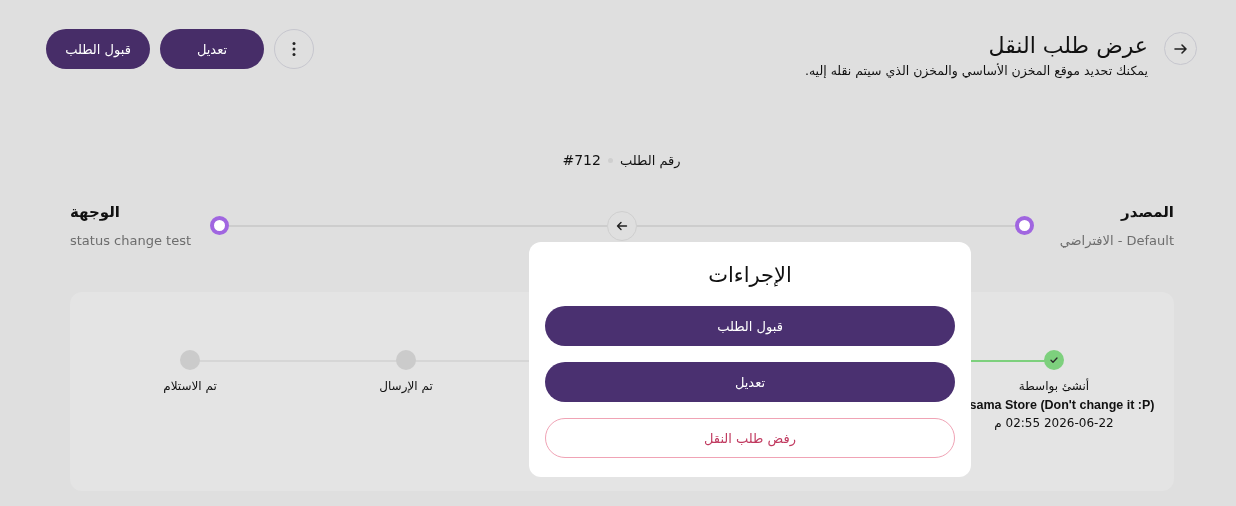 The image size is (1236, 506). I want to click on step-label: تم الاستلام, so click(190, 386).